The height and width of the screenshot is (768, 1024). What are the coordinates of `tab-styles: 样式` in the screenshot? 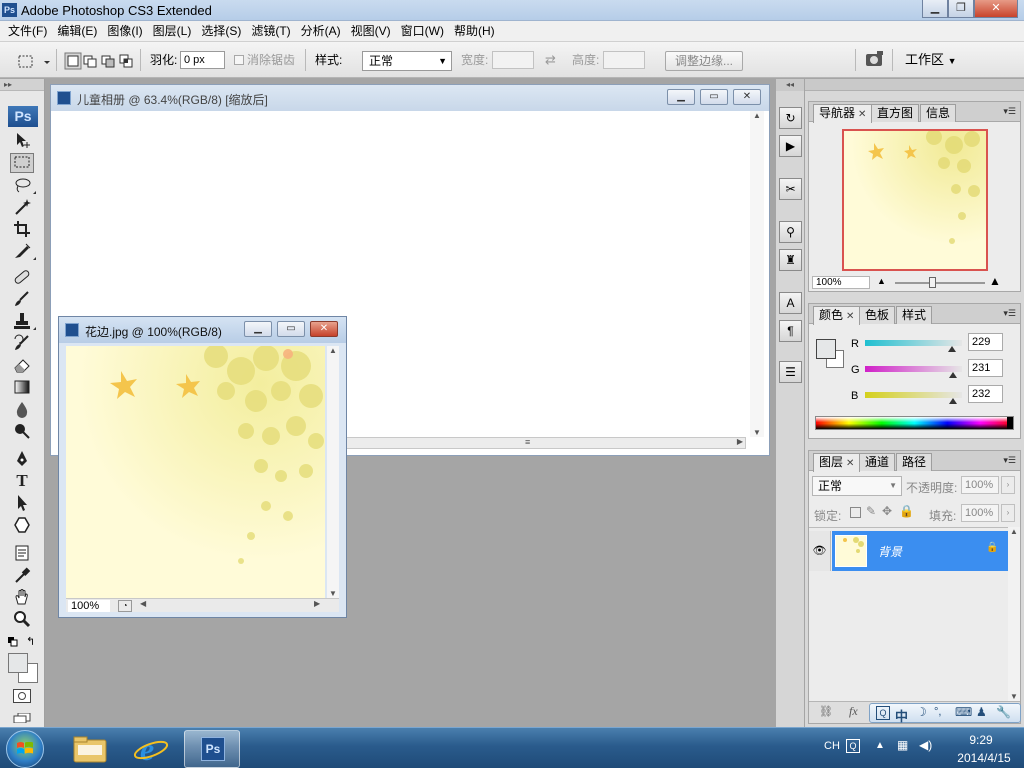 It's located at (914, 315).